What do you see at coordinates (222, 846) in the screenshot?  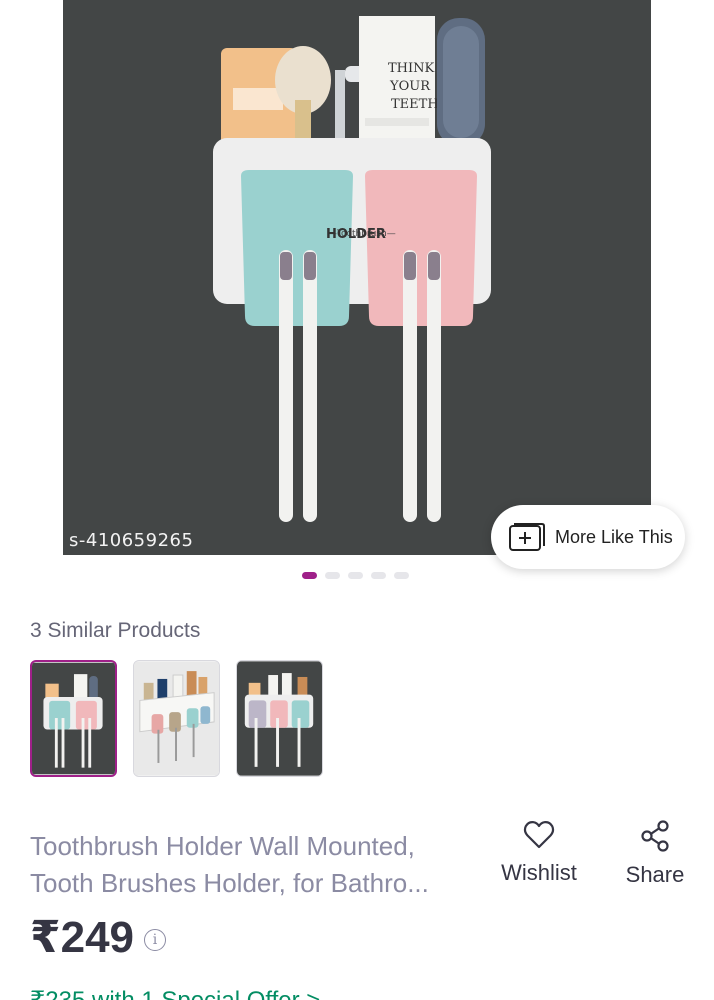 I see `product-title-line-1: Toothbrush Holder Wall Mounted,` at bounding box center [222, 846].